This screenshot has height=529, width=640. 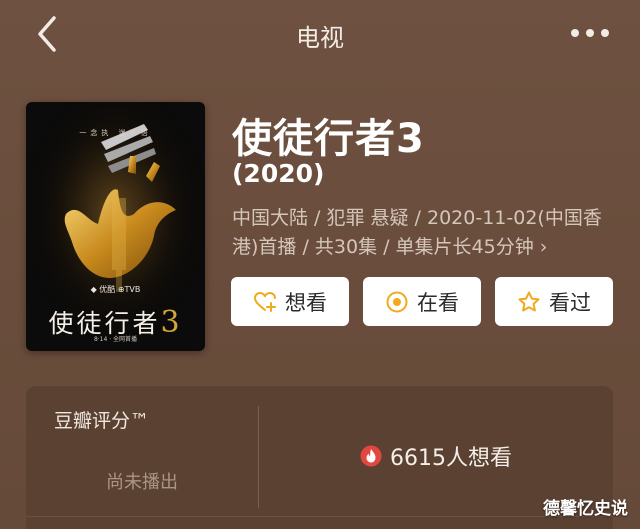 What do you see at coordinates (115, 226) in the screenshot?
I see `show-poster: 一念执 迷不悟 使徒行者3 8·14 · 全网首播 ◆ 优酷 ⊕TVB` at bounding box center [115, 226].